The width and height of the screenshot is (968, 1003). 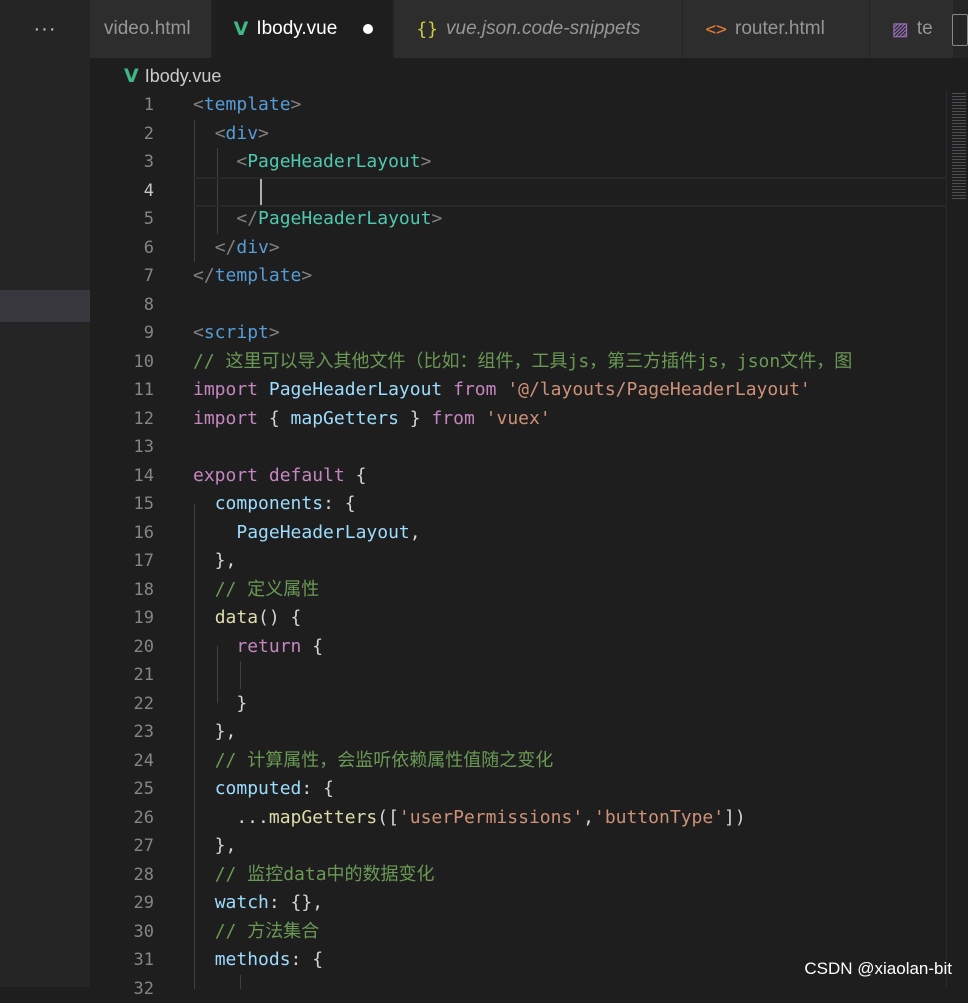 I want to click on code-line: 30 // 方法集合, so click(x=518, y=932).